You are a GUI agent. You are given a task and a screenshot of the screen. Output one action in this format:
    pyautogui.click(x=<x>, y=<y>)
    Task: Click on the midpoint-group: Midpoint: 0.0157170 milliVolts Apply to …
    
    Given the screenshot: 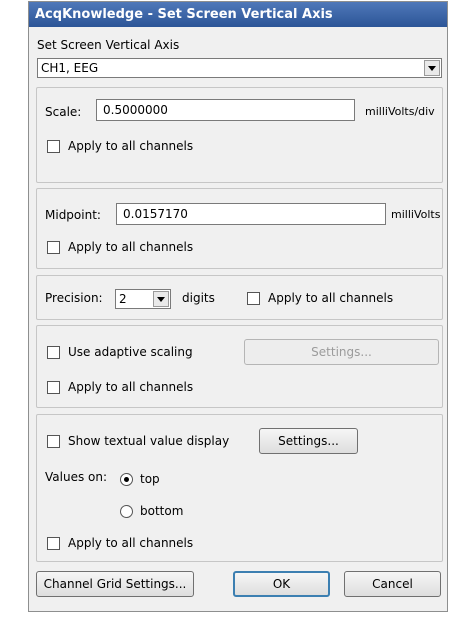 What is the action you would take?
    pyautogui.click(x=239, y=228)
    